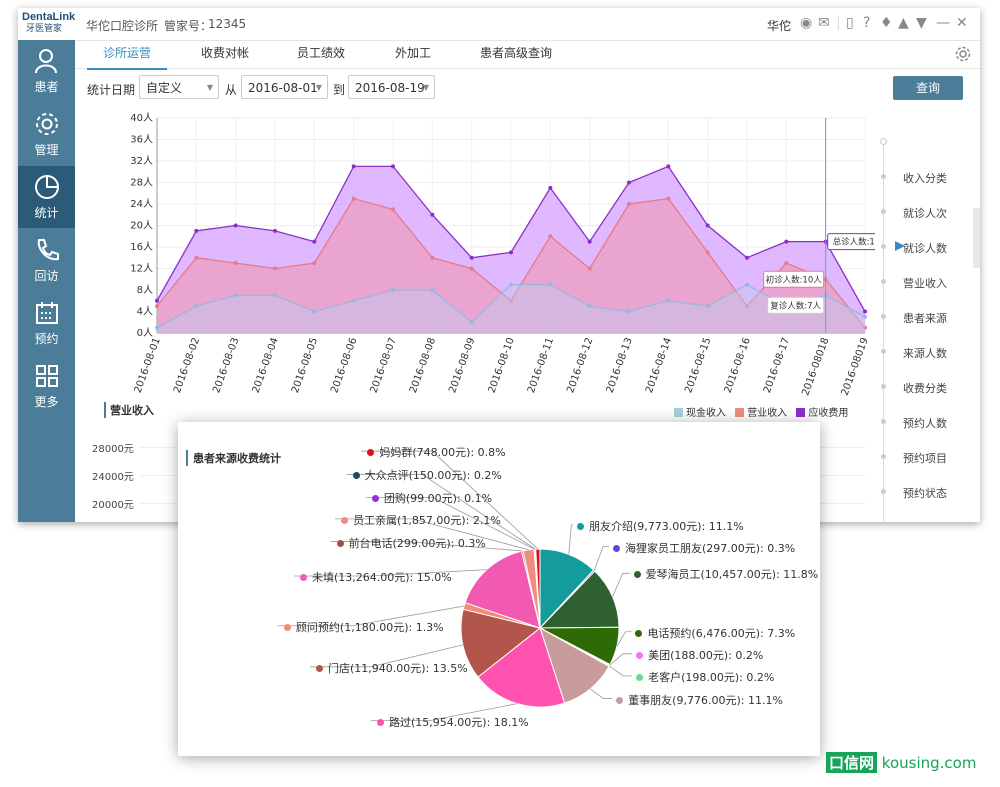 This screenshot has width=1000, height=787. Describe the element at coordinates (187, 365) in the screenshot. I see `x-tick-label: 2016-08-02` at that location.